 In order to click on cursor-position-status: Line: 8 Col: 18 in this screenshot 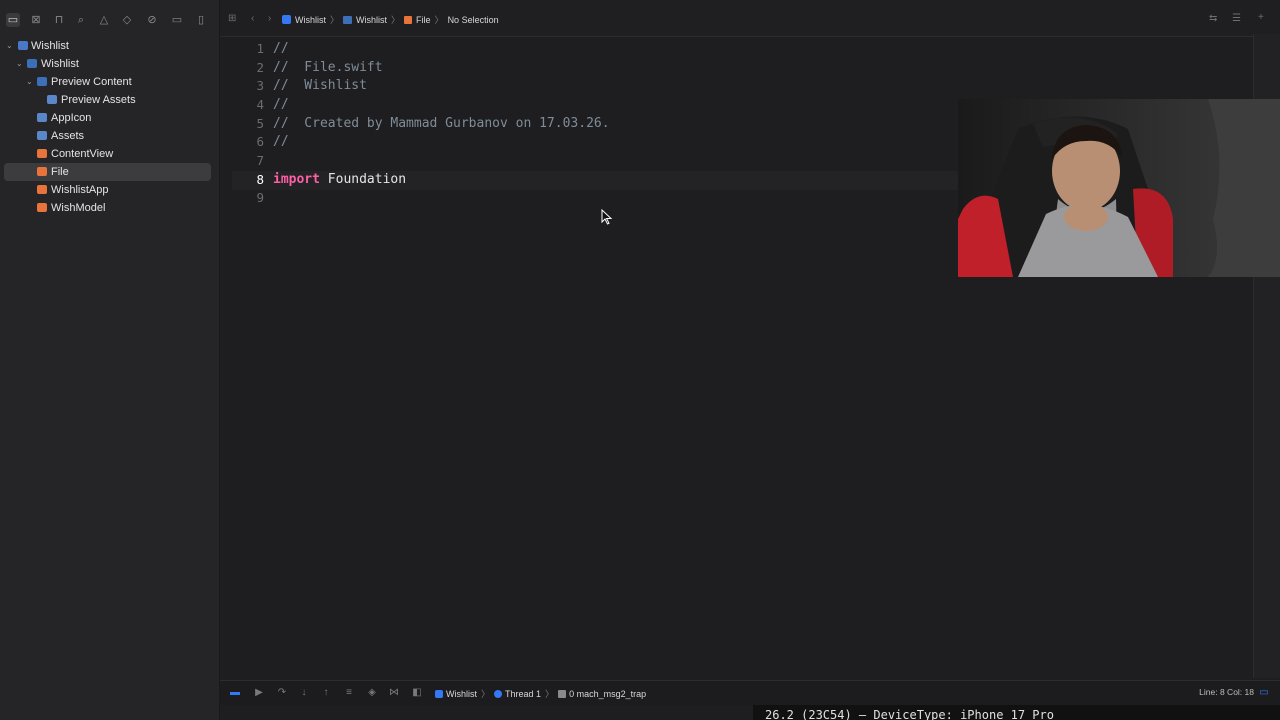, I will do `click(1226, 692)`.